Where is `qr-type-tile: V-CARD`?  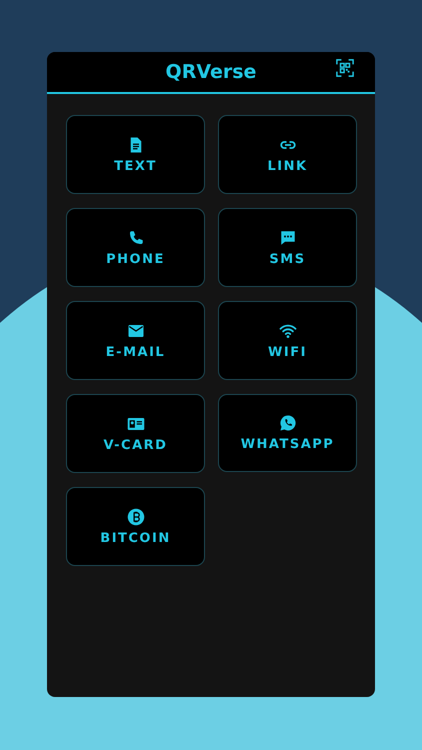 qr-type-tile: V-CARD is located at coordinates (135, 433).